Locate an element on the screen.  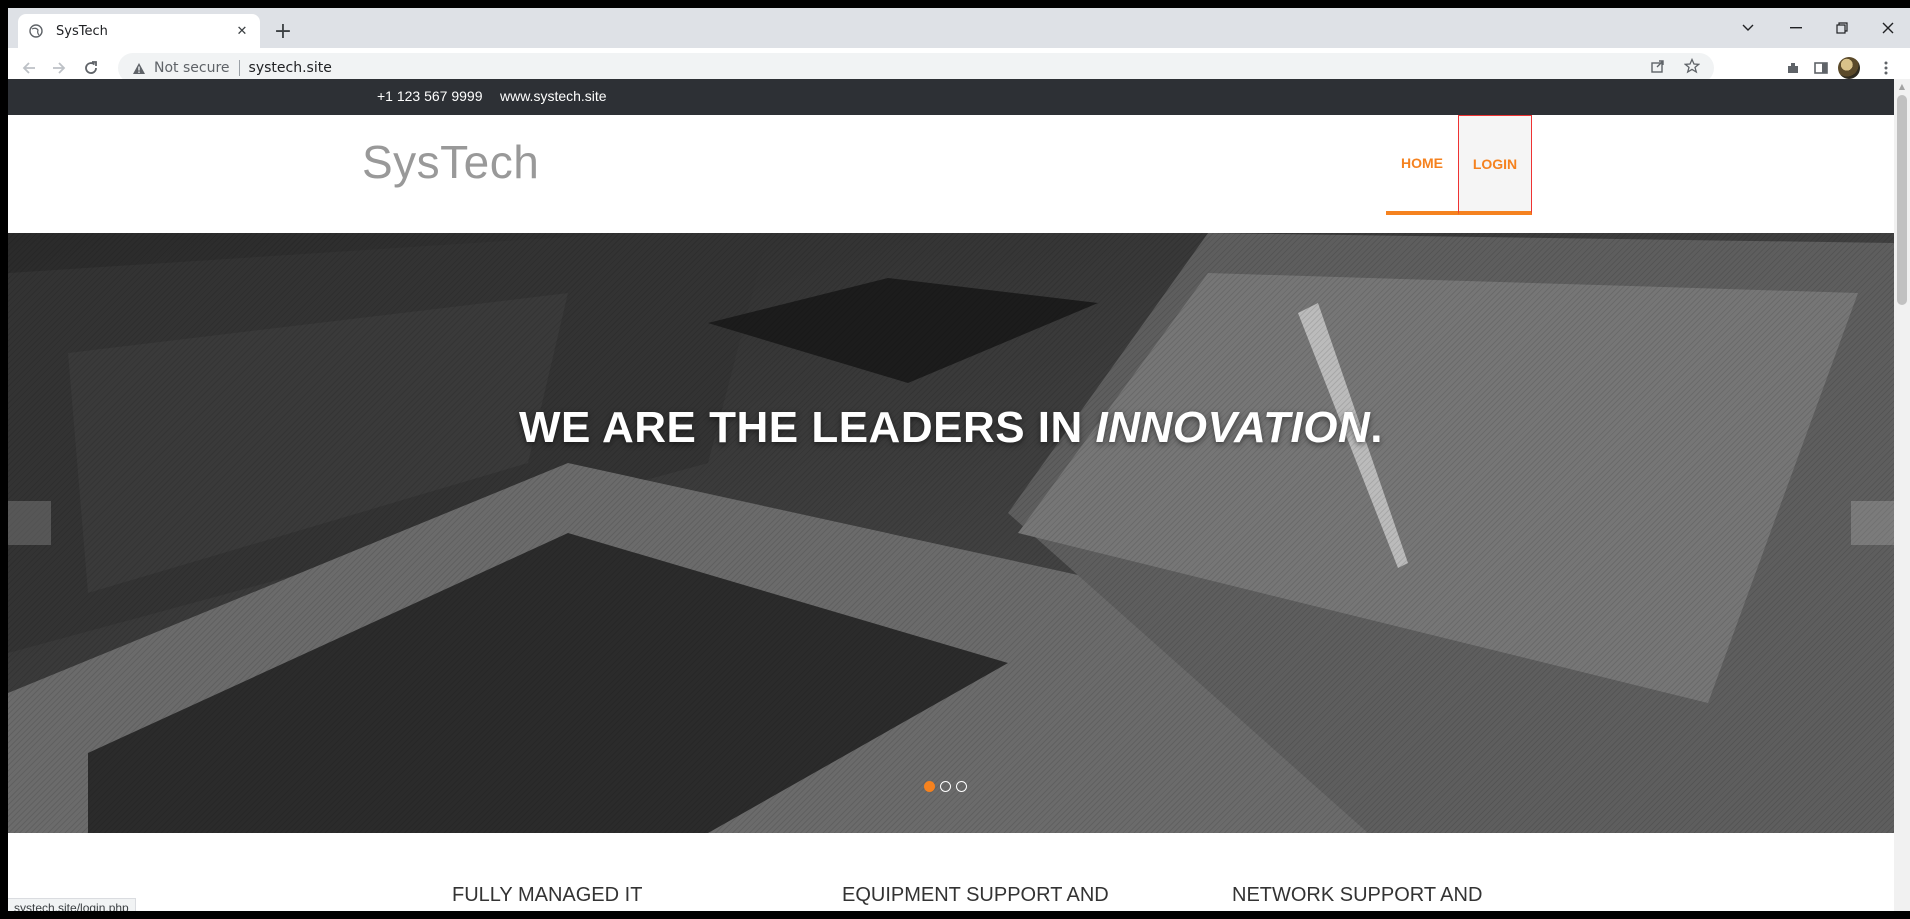
back-icon is located at coordinates (29, 68).